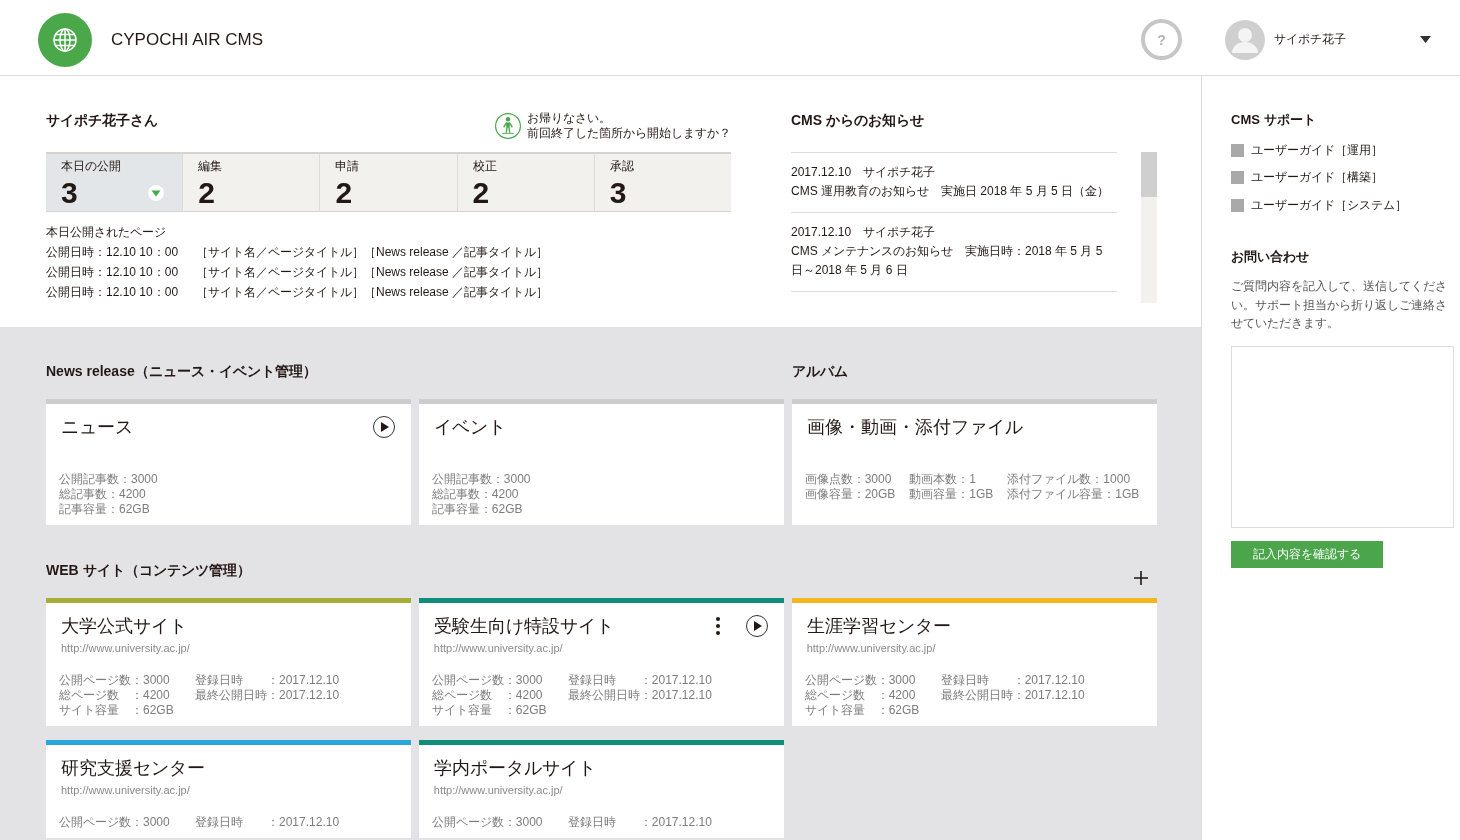  I want to click on status-tab: 申請 2, so click(388, 182).